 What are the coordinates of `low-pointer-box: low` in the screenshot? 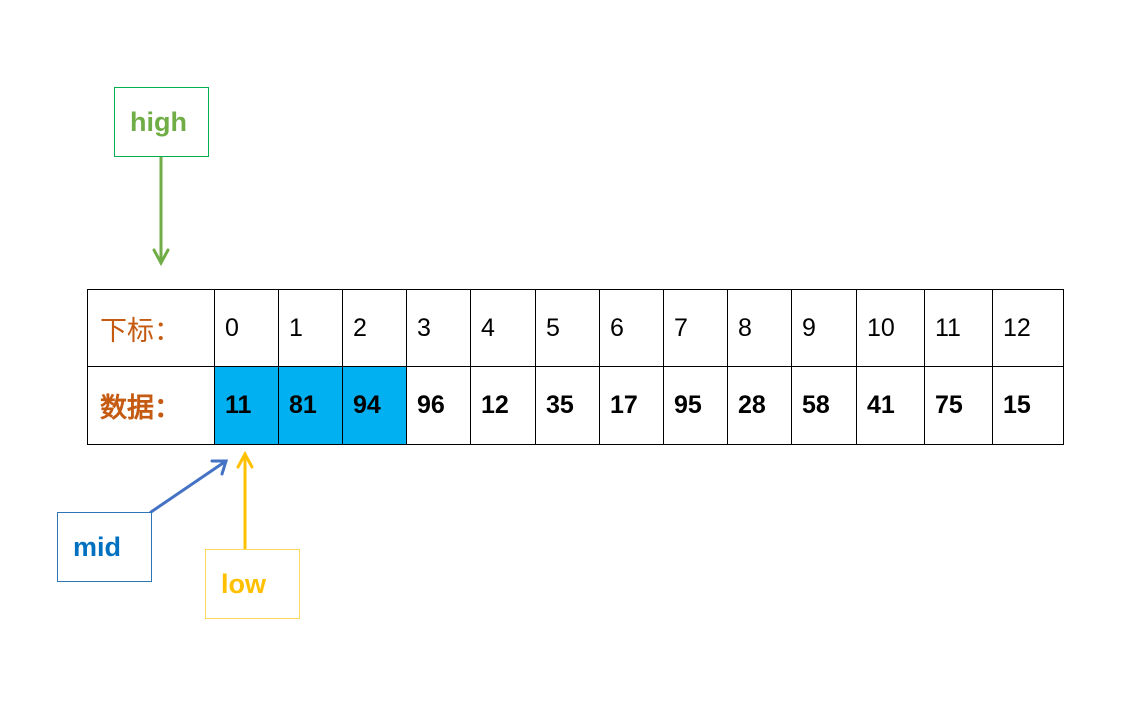 It's located at (252, 584).